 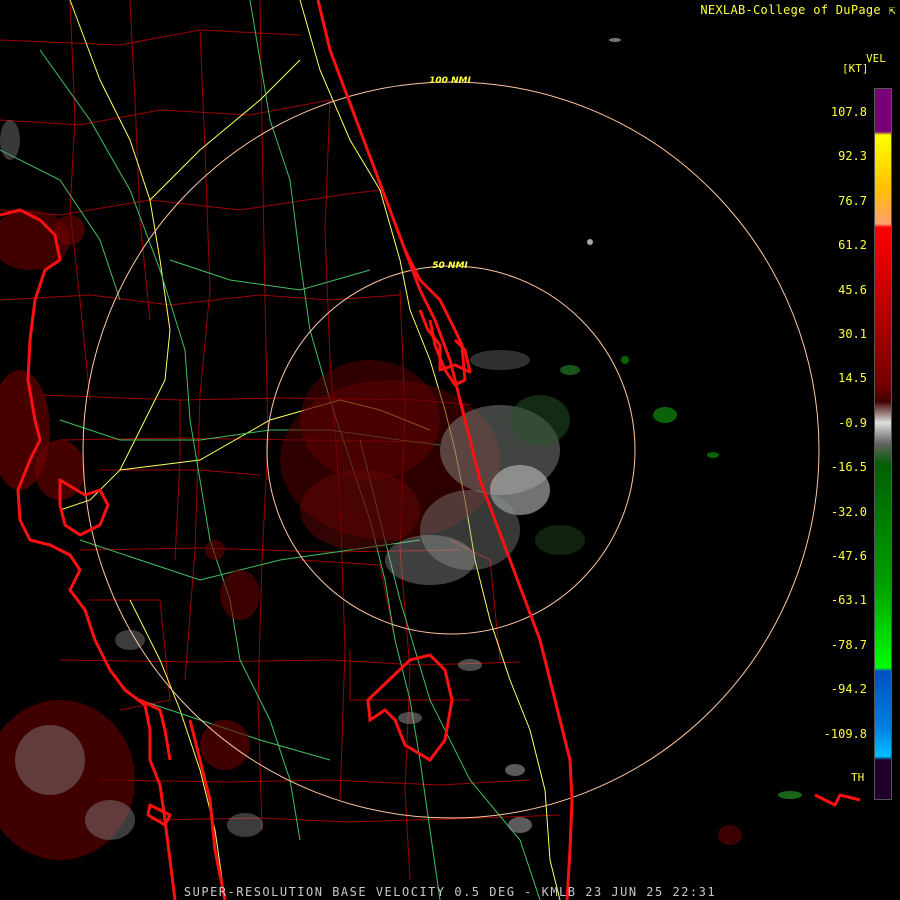 I want to click on legend-tick-label: -78.7, so click(x=848, y=644).